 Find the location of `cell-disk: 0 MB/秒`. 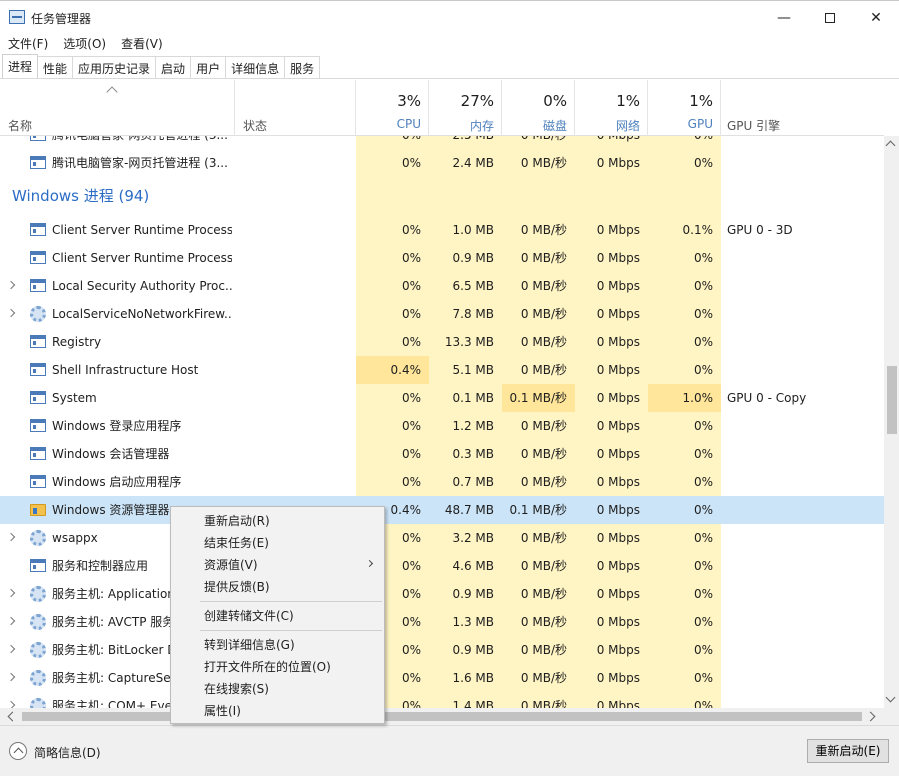

cell-disk: 0 MB/秒 is located at coordinates (543, 230).